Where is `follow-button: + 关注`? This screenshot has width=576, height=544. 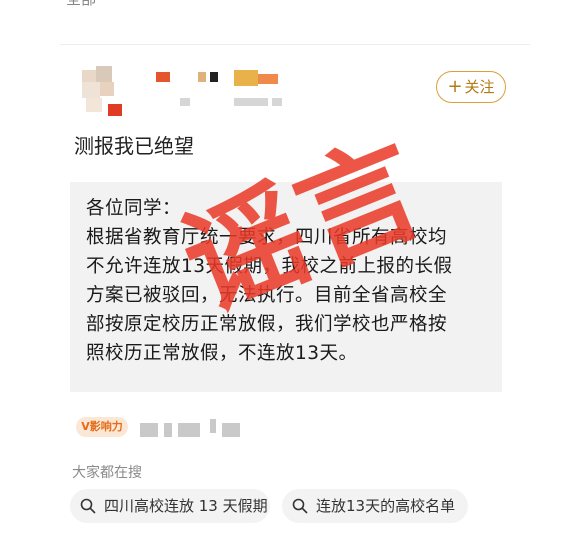
follow-button: + 关注 is located at coordinates (471, 87).